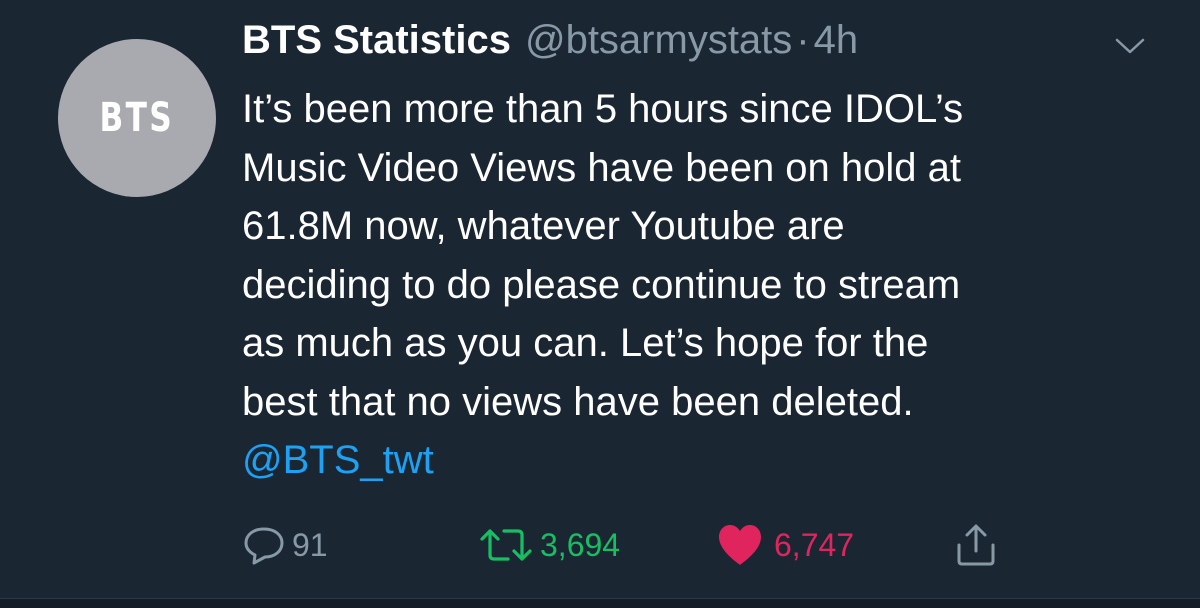 Image resolution: width=1200 pixels, height=608 pixels. What do you see at coordinates (642, 545) in the screenshot?
I see `tweet-actions: 91 3,694 6,747` at bounding box center [642, 545].